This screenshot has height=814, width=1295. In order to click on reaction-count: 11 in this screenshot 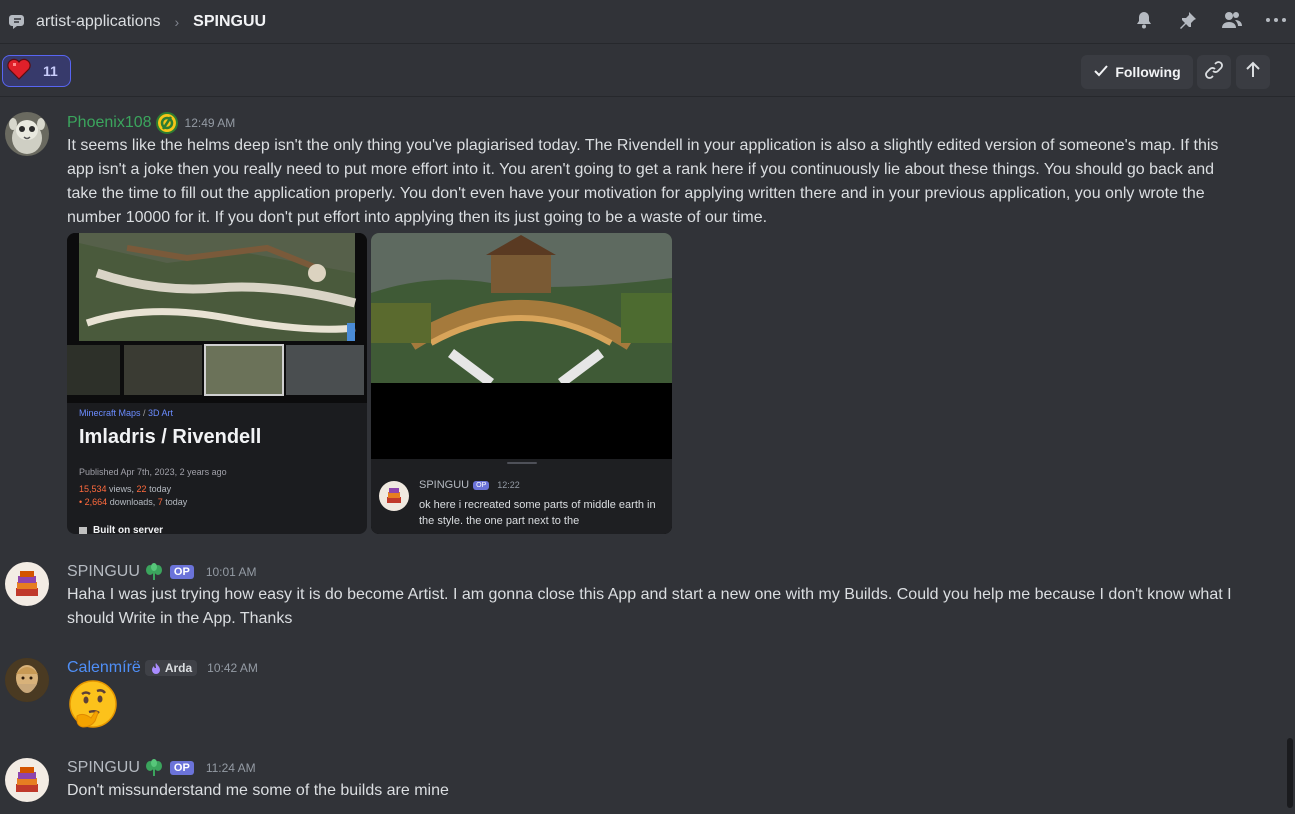, I will do `click(50, 71)`.